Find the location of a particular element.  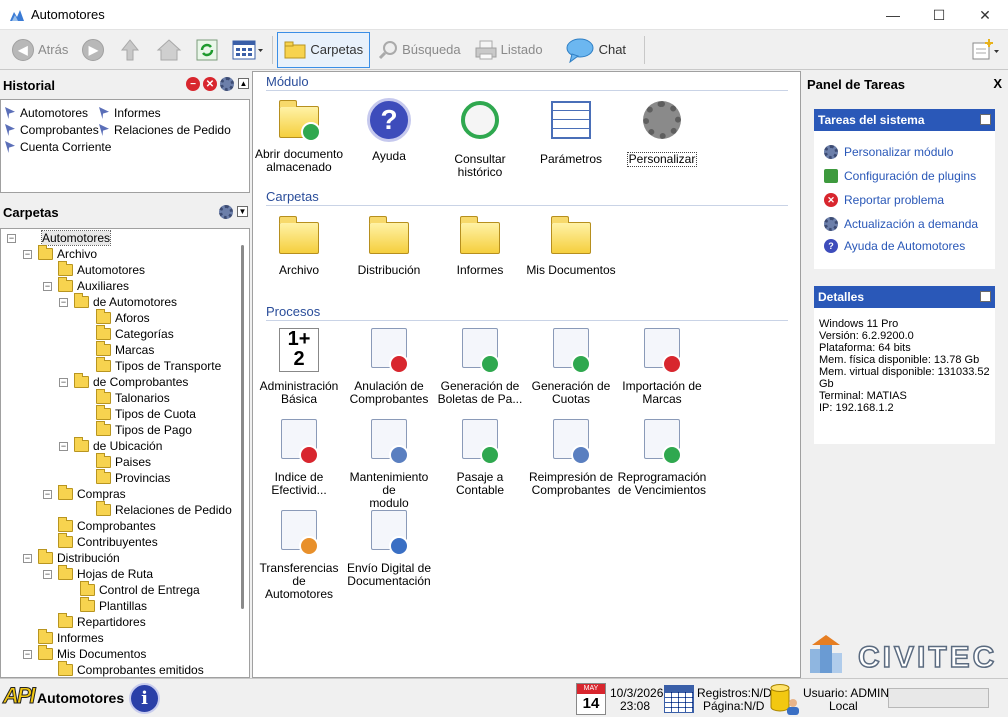

tree-node: Informes is located at coordinates (63, 637).